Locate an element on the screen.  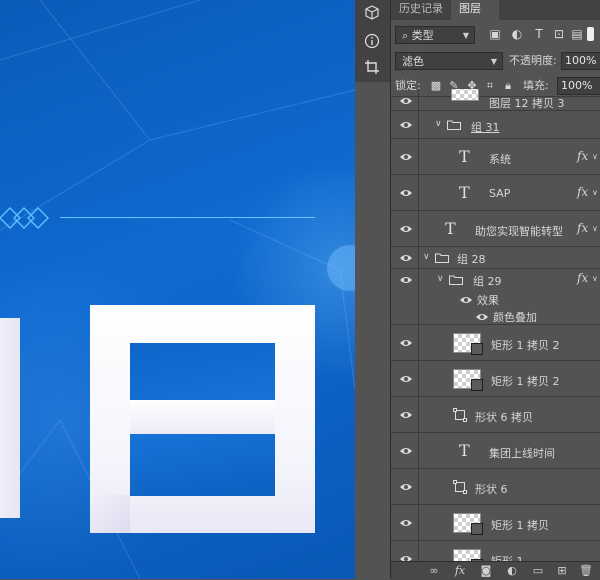
text-filter-icon: T is located at coordinates (539, 34).